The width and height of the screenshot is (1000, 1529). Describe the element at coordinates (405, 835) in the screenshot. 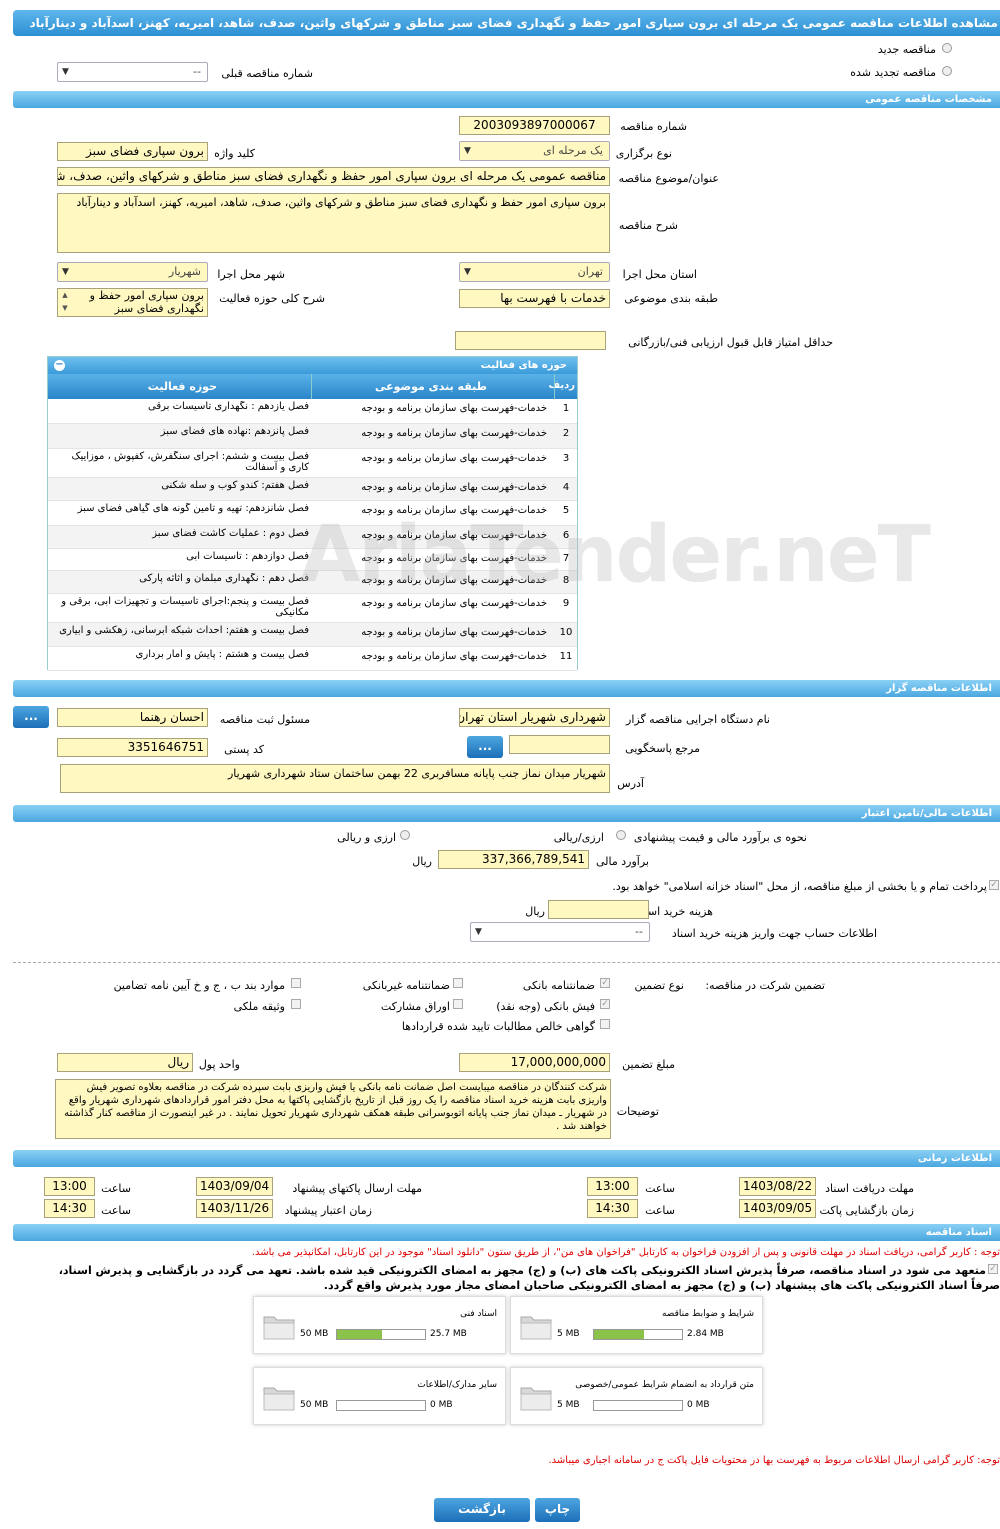

I see `currency-and-rial-radio` at that location.